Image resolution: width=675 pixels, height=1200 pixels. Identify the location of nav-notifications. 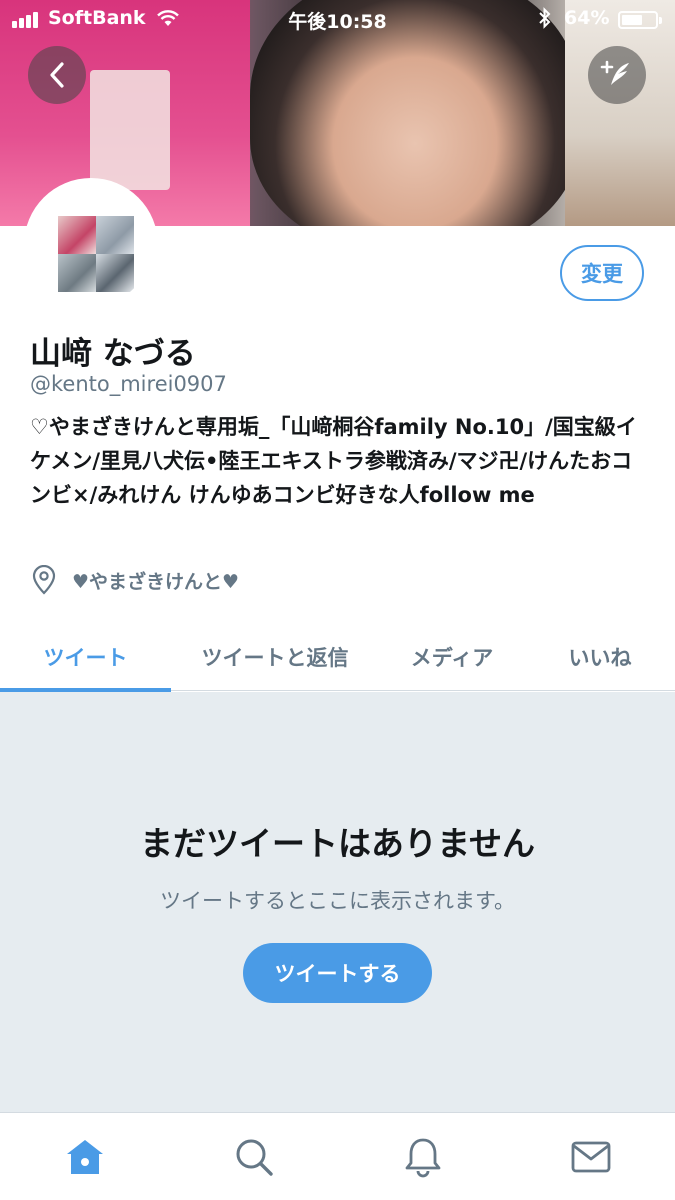
(423, 1157).